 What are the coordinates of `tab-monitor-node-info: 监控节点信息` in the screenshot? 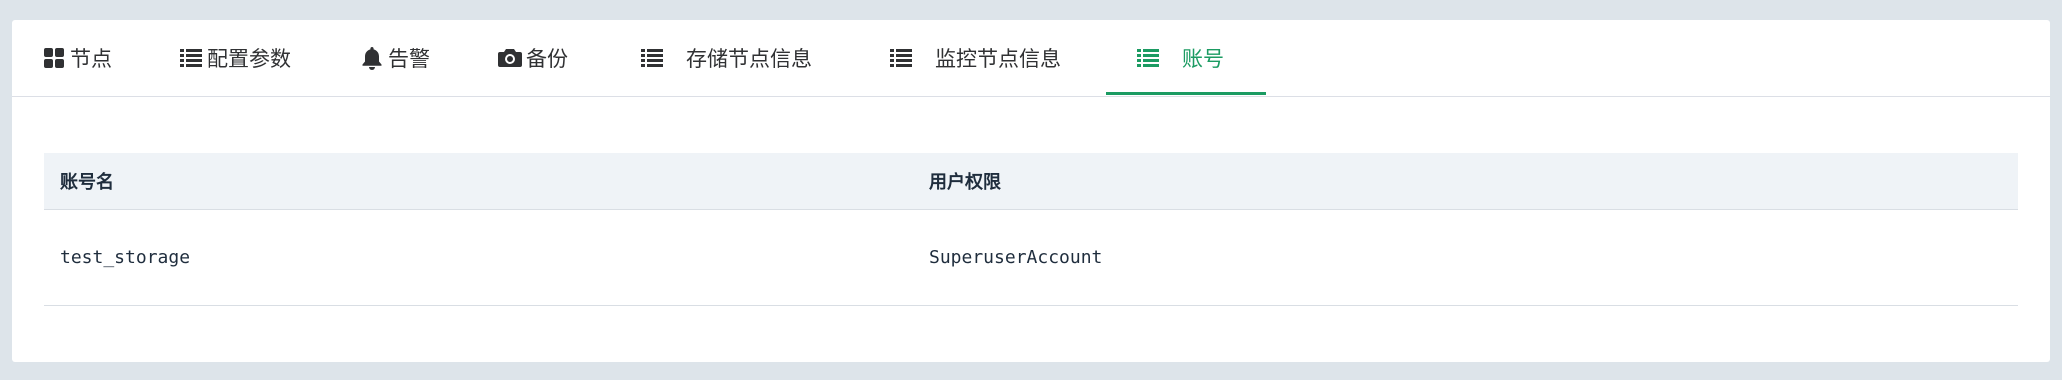 It's located at (975, 58).